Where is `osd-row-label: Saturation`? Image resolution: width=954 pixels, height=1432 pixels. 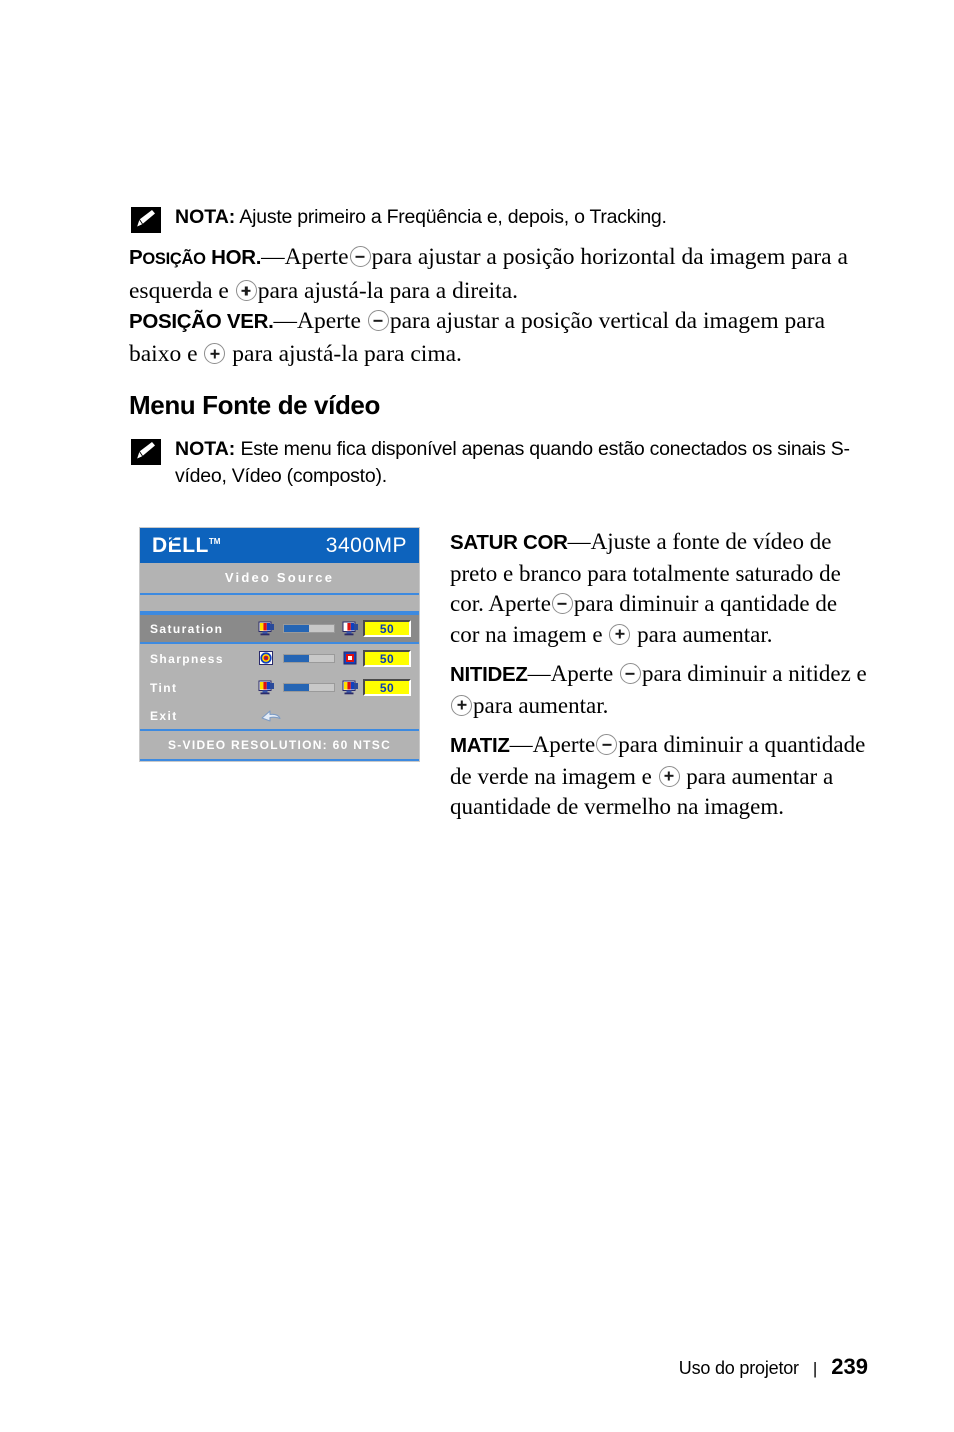 osd-row-label: Saturation is located at coordinates (187, 628).